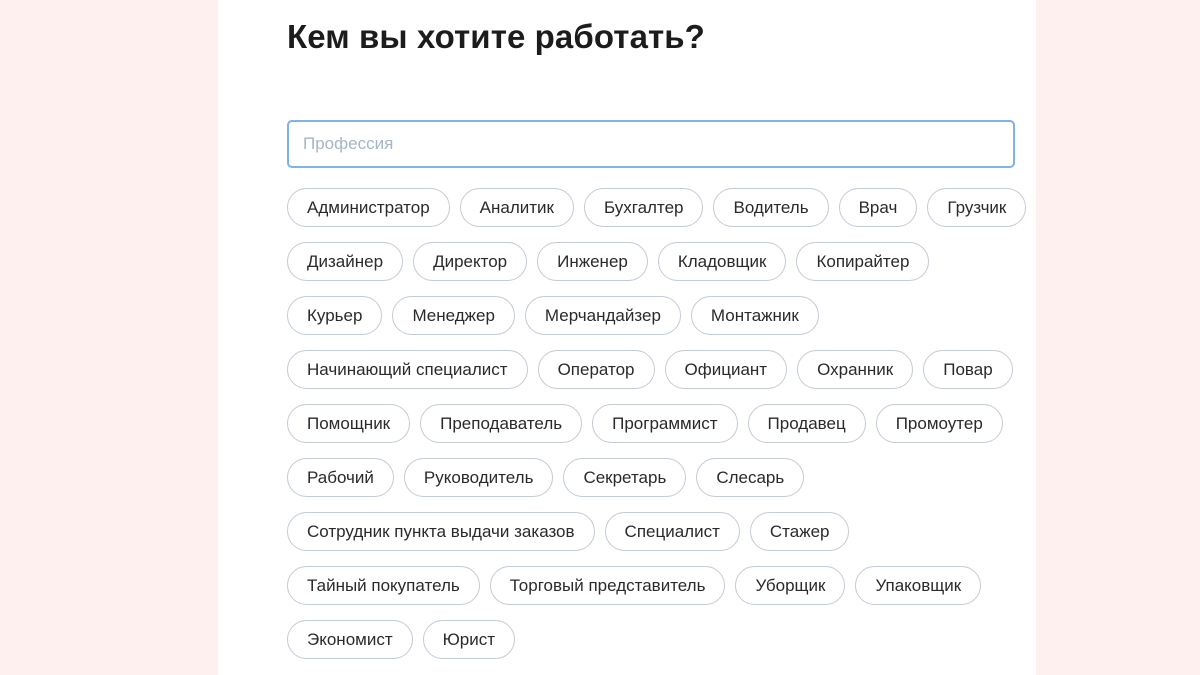 This screenshot has width=1200, height=675. Describe the element at coordinates (596, 369) in the screenshot. I see `profession-chip: Оператор` at that location.